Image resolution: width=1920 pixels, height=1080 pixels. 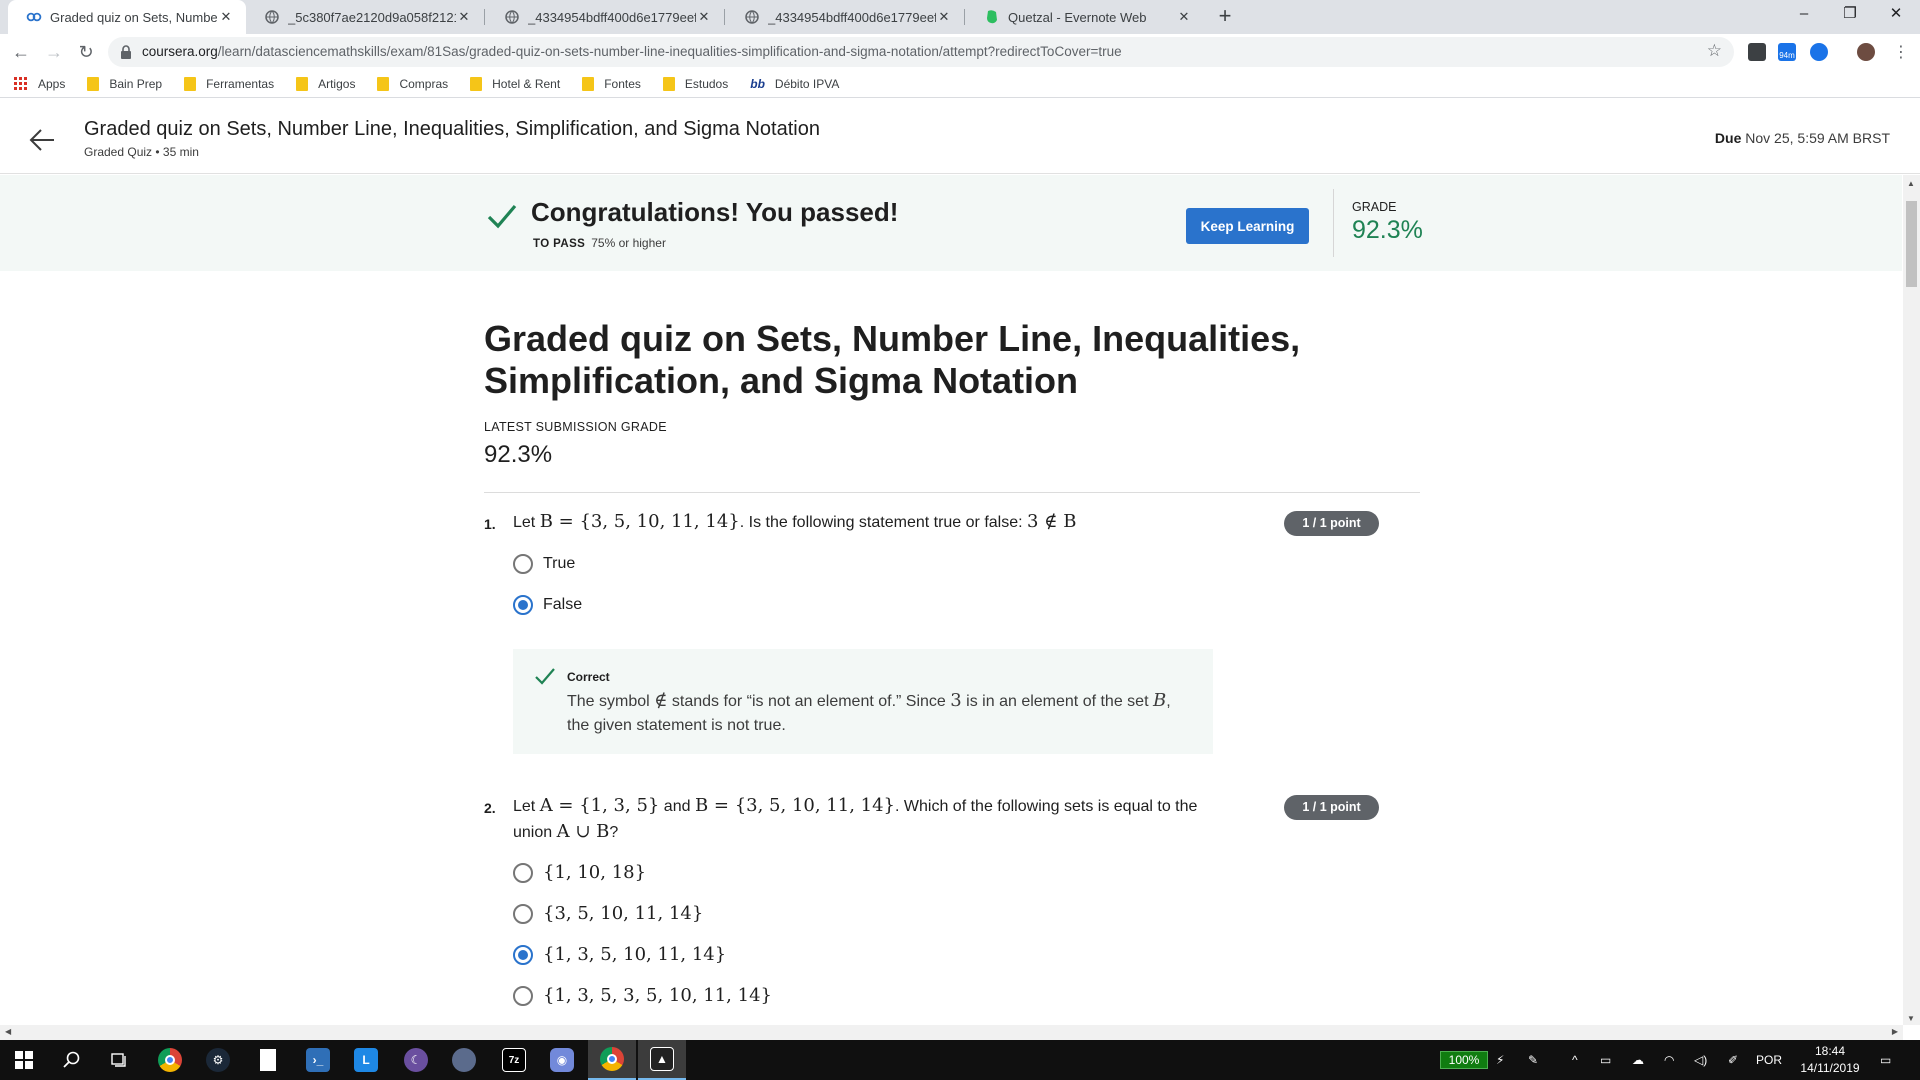 I want to click on chrome-active-icon, so click(x=612, y=1060).